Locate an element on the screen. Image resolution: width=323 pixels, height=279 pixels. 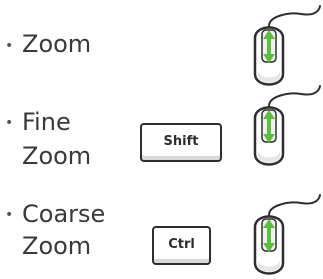
coarse-zoom-label-line-2: Zoom is located at coordinates (57, 246).